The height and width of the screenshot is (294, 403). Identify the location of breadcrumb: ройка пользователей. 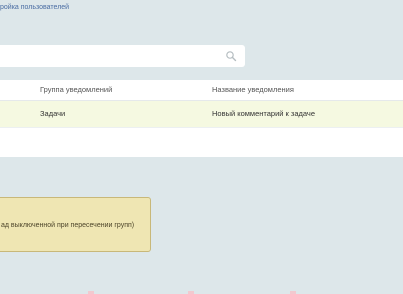
(34, 7).